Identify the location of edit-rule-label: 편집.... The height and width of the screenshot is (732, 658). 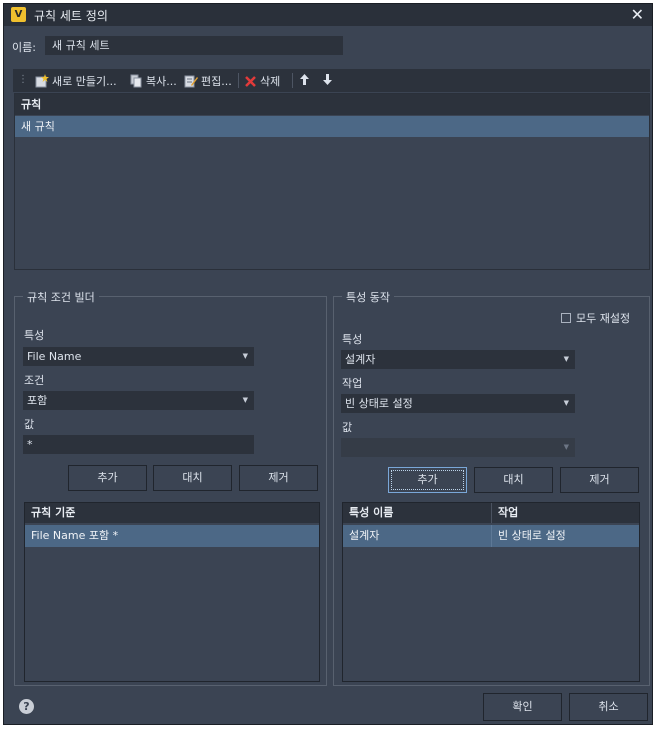
(216, 81).